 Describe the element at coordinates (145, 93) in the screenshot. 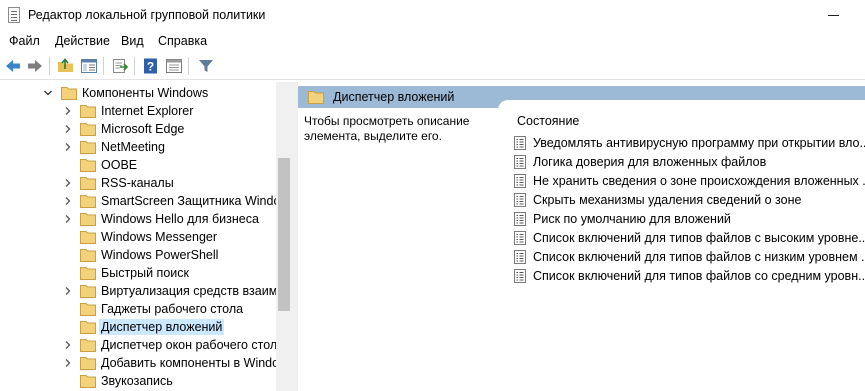

I see `tree-item-label: Компоненты Windows` at that location.